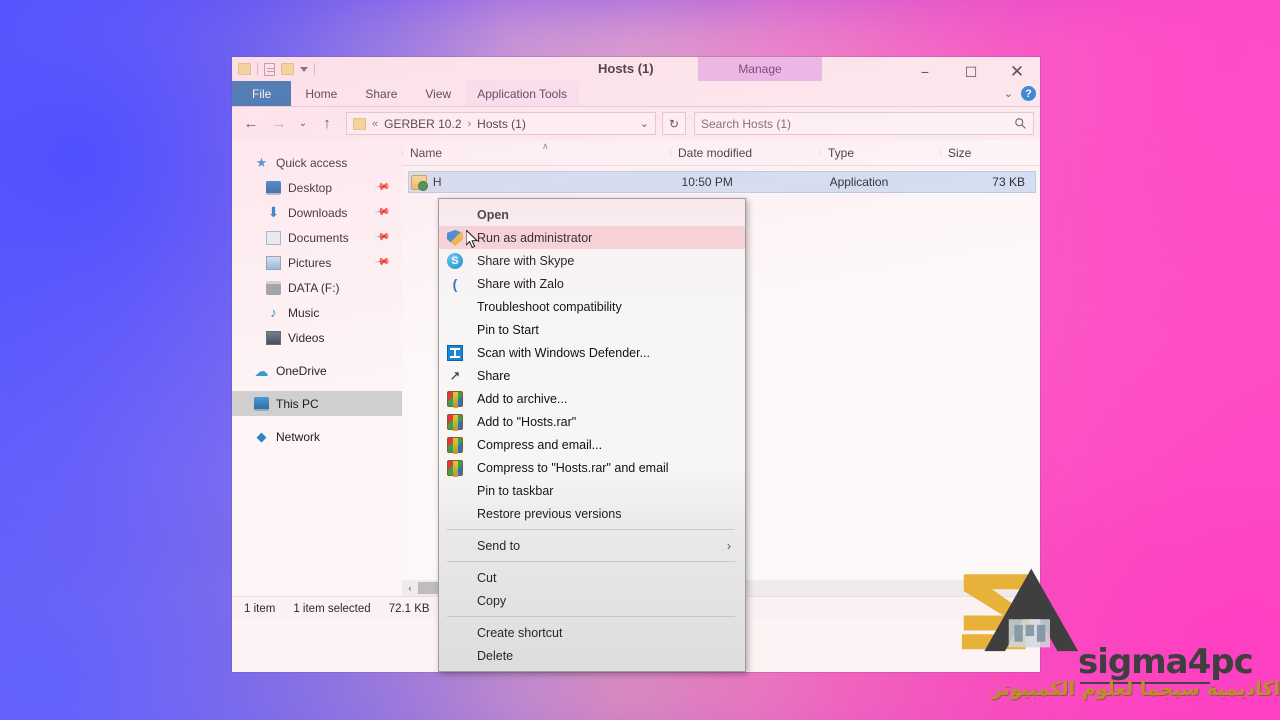  What do you see at coordinates (592, 545) in the screenshot?
I see `menu-item-send-to: Send to ›` at bounding box center [592, 545].